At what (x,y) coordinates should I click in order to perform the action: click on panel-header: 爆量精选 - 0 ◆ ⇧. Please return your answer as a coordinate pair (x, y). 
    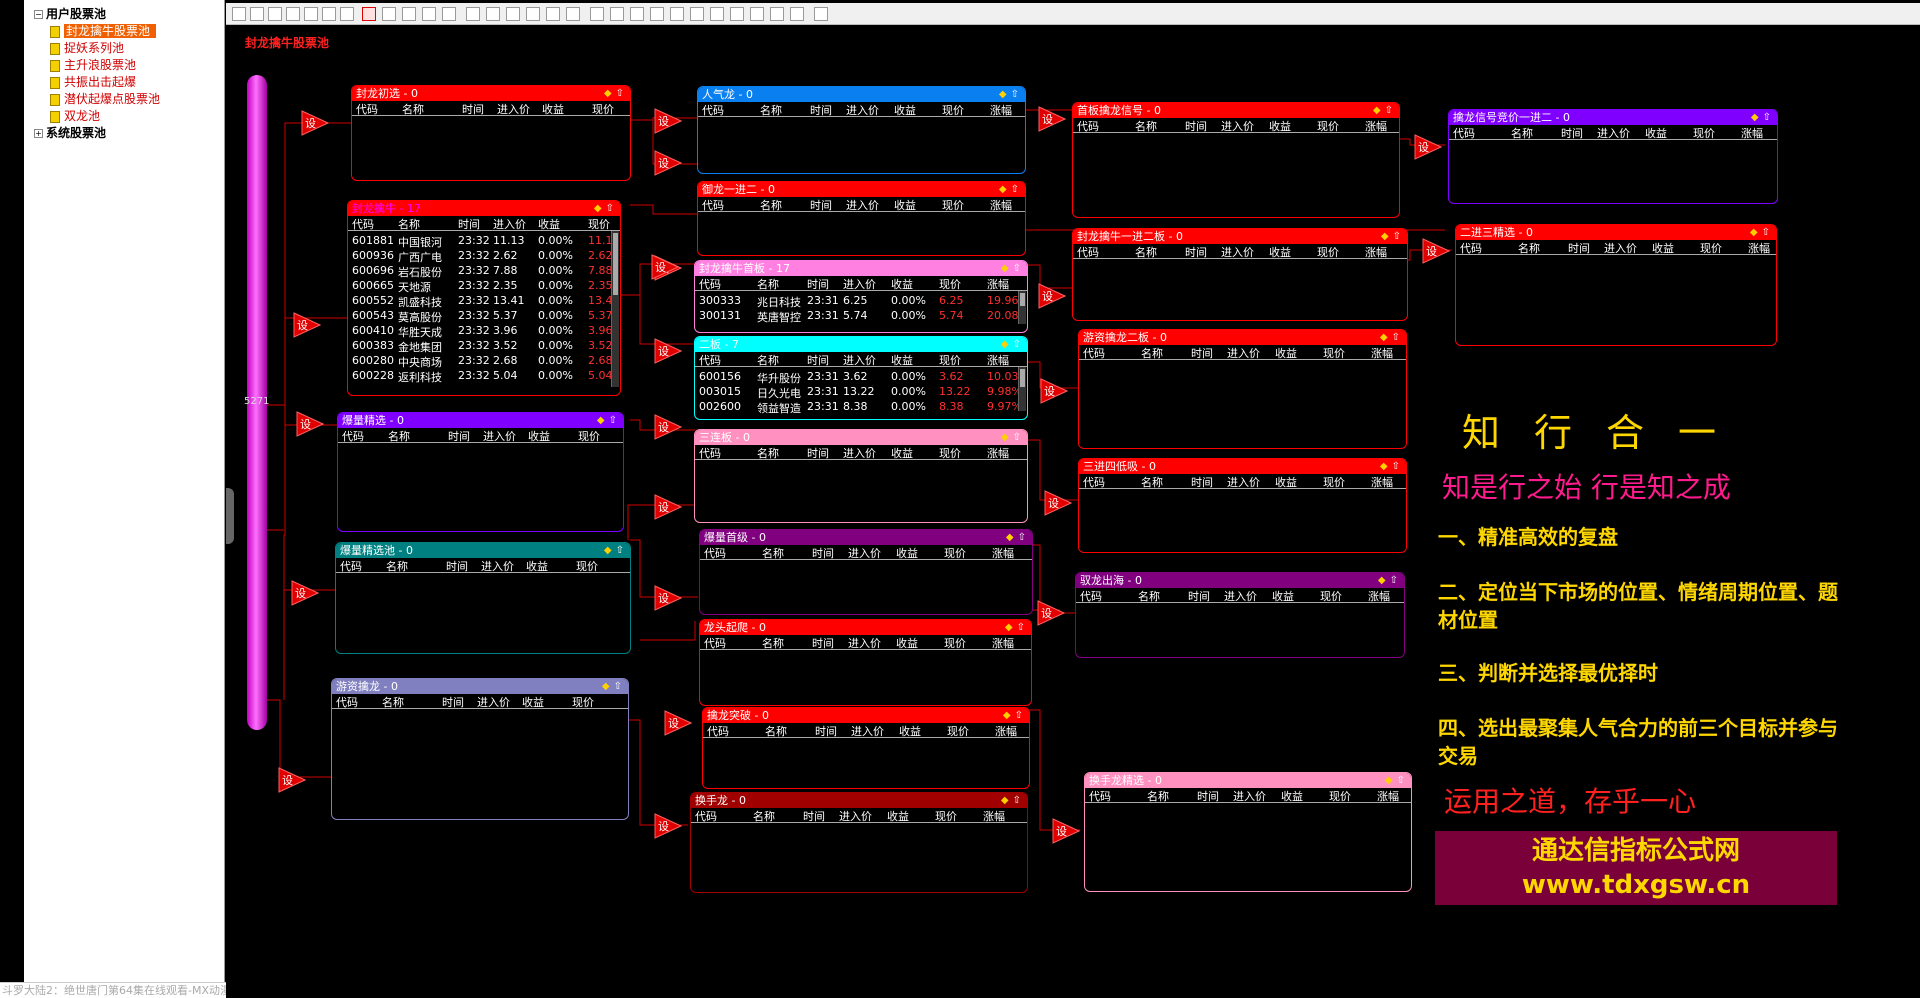
    Looking at the image, I should click on (480, 420).